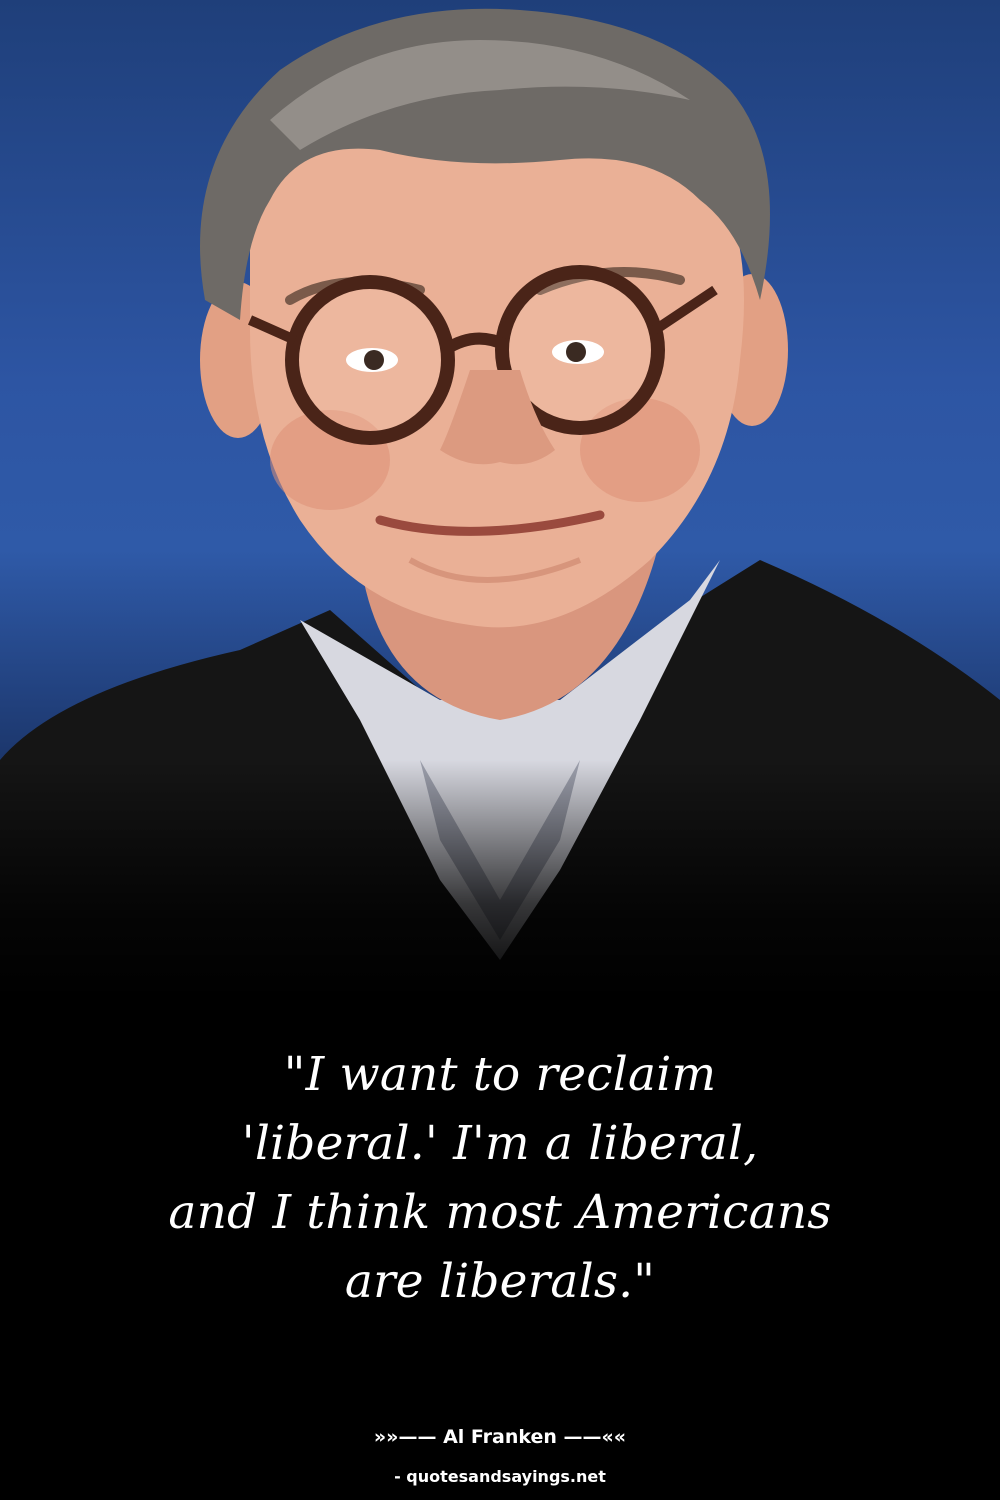 The height and width of the screenshot is (1500, 1000). Describe the element at coordinates (500, 1437) in the screenshot. I see `author-attribution: »»—— Al Franken ——««` at that location.